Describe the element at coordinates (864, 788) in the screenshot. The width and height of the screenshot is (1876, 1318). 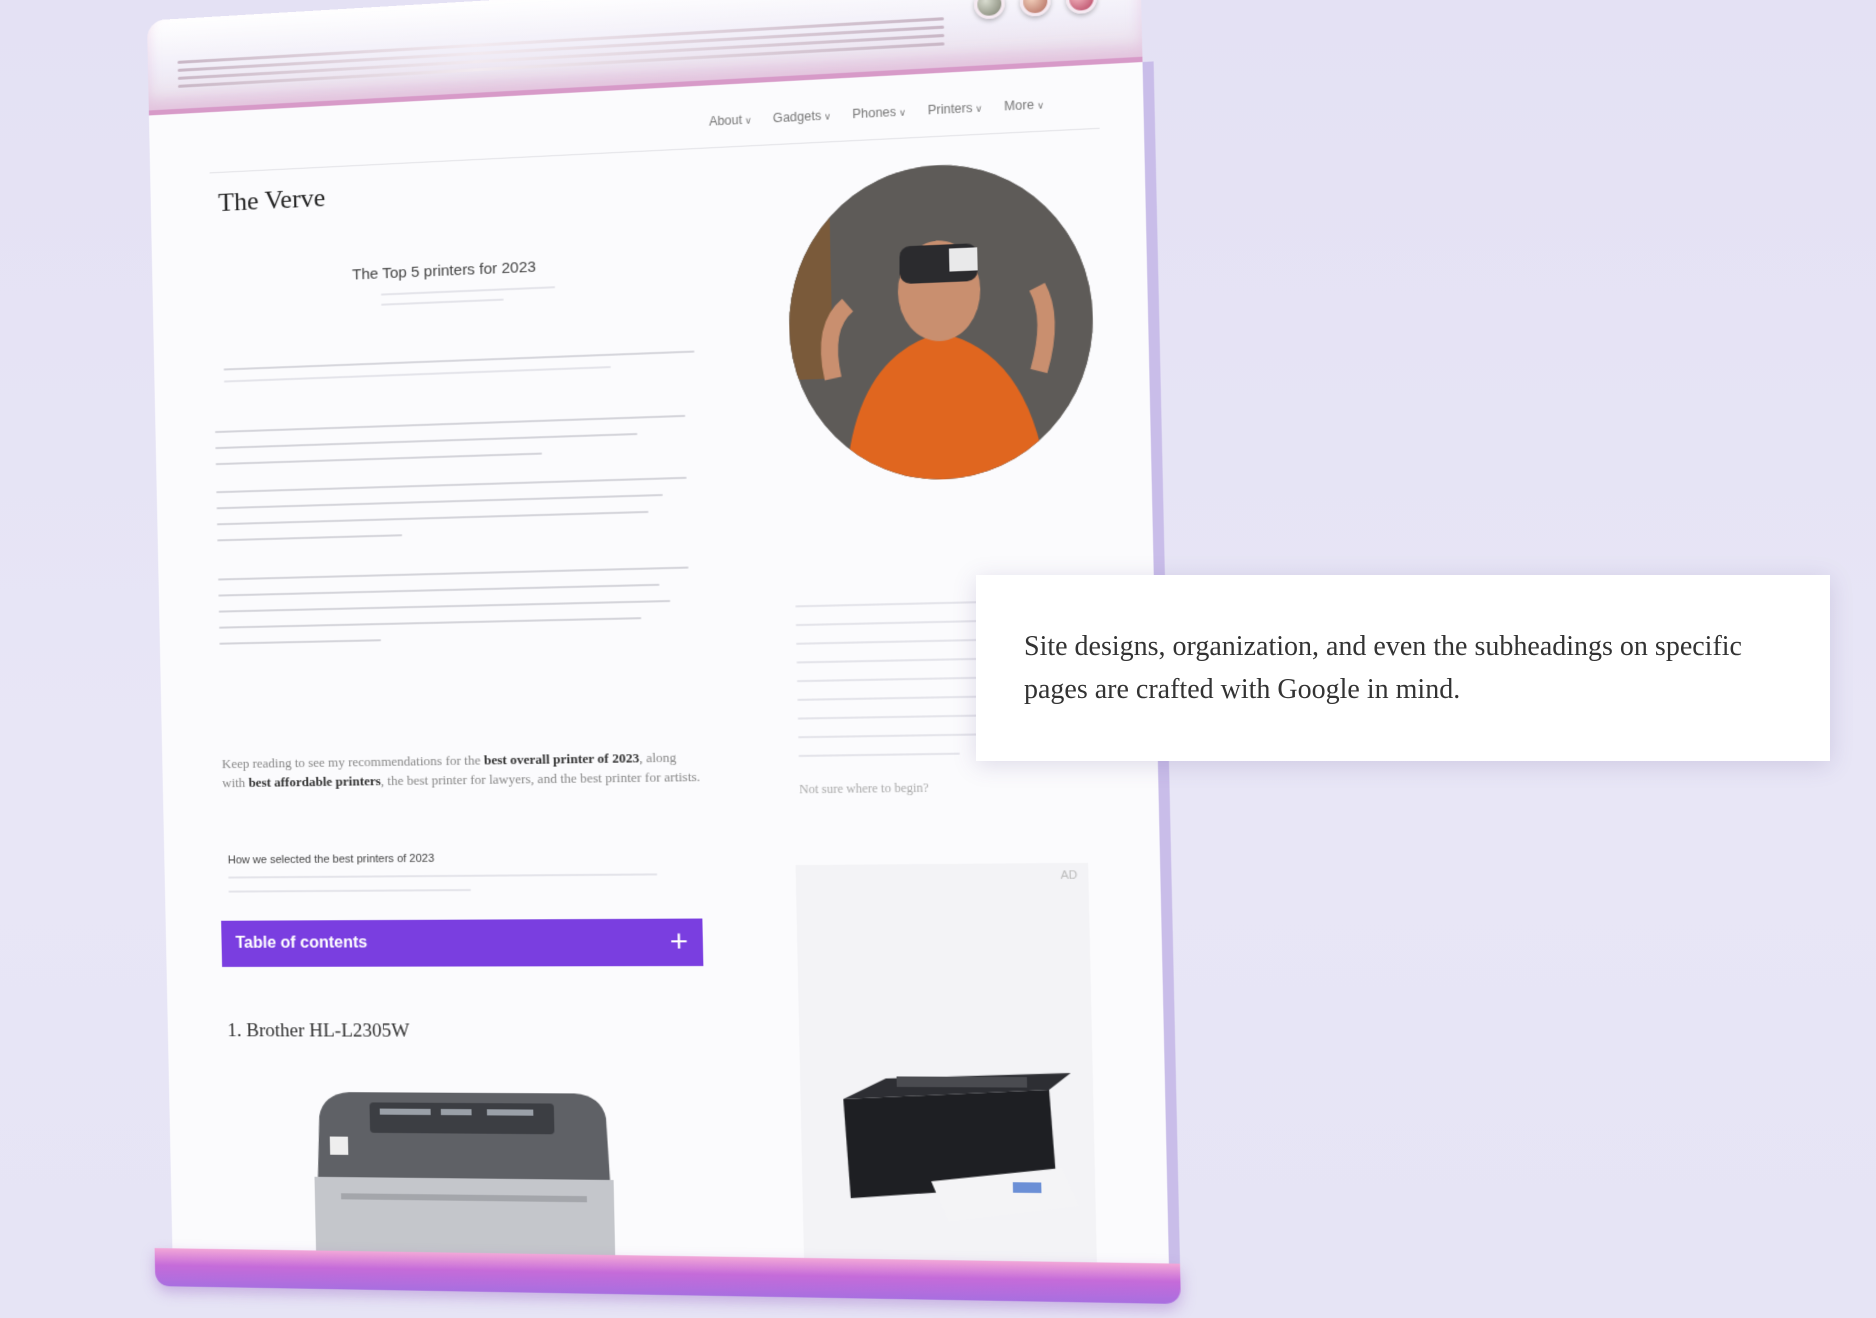
I see `not-sure-text: Not sure where to begin?` at that location.